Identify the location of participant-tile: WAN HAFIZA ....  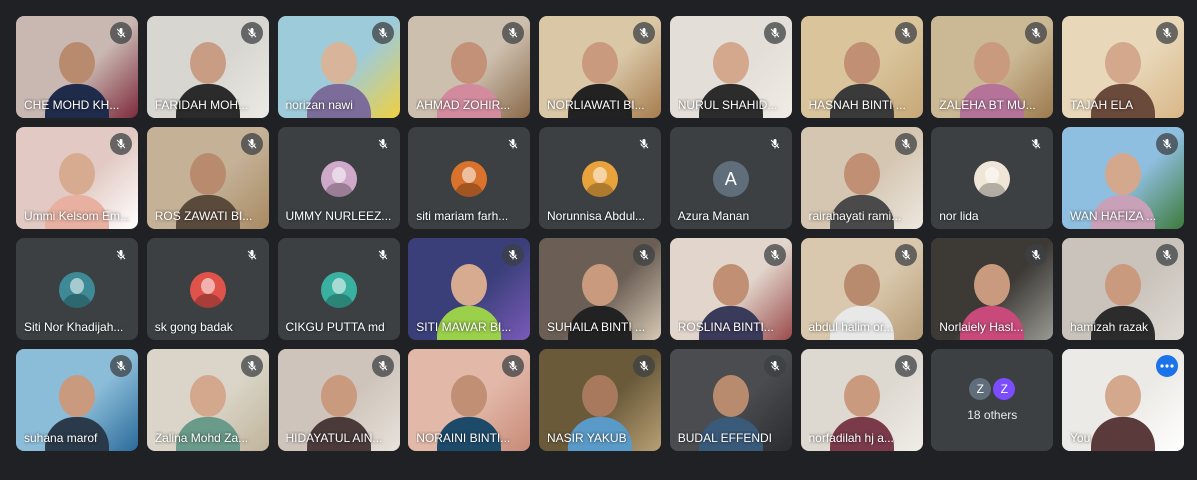
(1123, 178).